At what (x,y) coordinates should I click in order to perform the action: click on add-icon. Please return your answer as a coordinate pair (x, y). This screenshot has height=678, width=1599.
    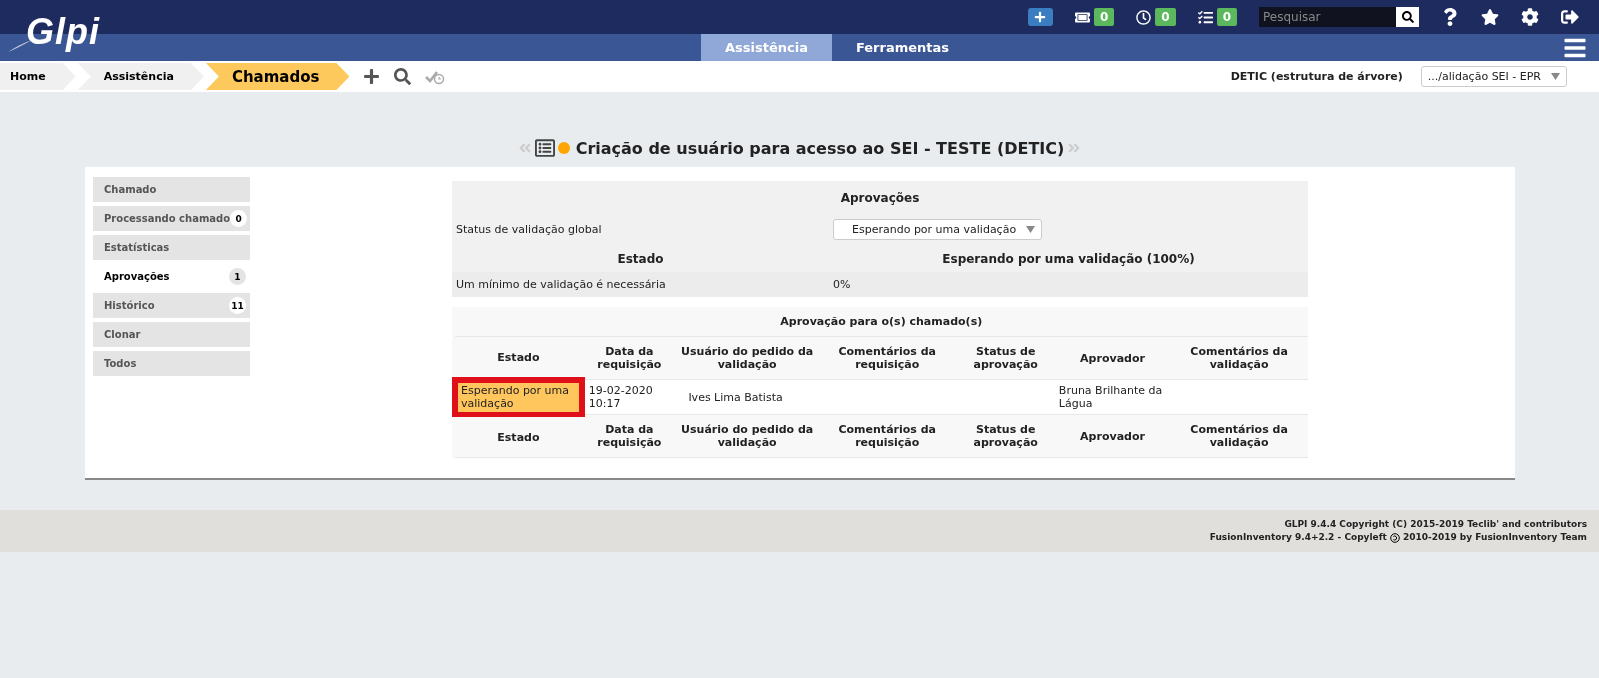
    Looking at the image, I should click on (372, 76).